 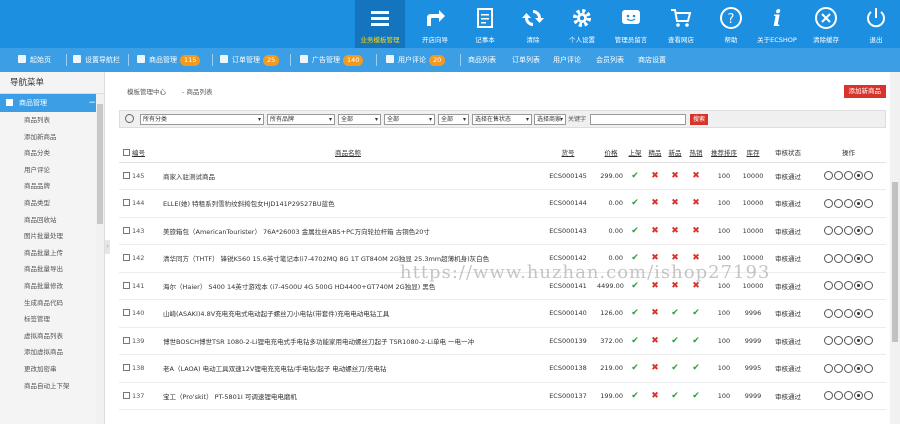 What do you see at coordinates (34, 60) in the screenshot?
I see `nav-home: 起始页` at bounding box center [34, 60].